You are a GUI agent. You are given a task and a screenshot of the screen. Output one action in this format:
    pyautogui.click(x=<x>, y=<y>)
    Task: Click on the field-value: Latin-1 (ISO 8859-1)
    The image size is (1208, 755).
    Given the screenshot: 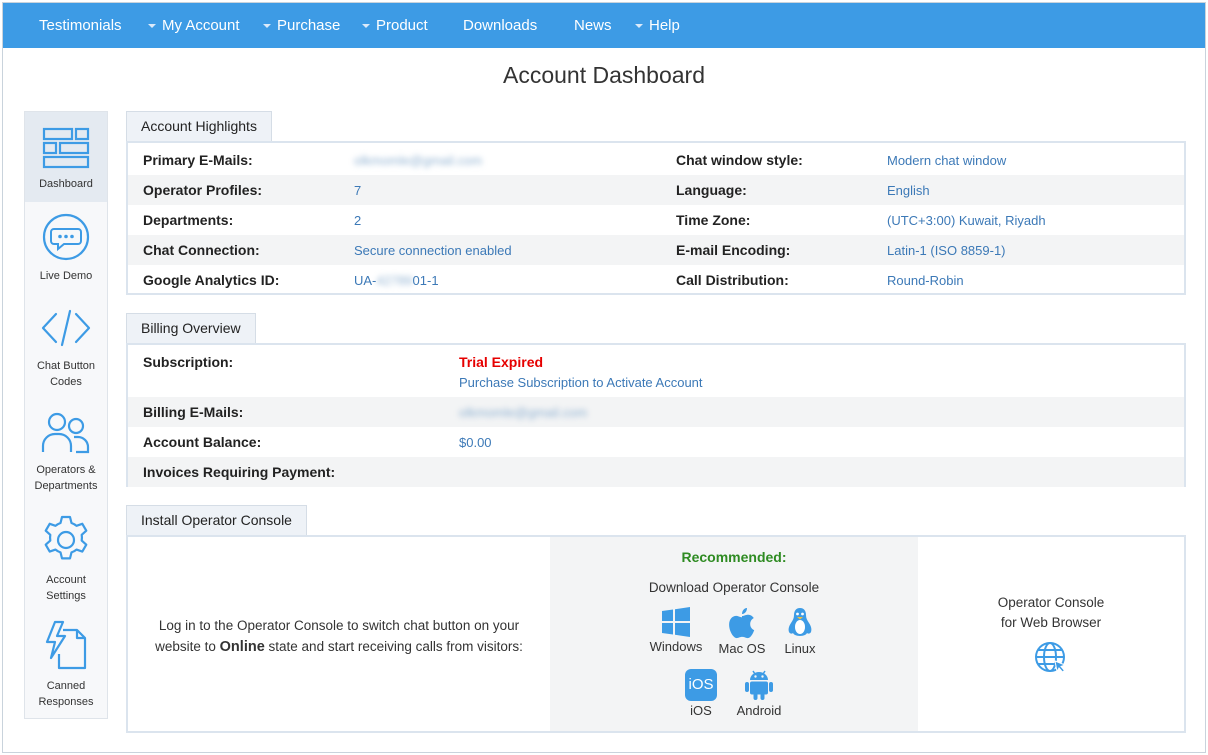 What is the action you would take?
    pyautogui.click(x=946, y=250)
    